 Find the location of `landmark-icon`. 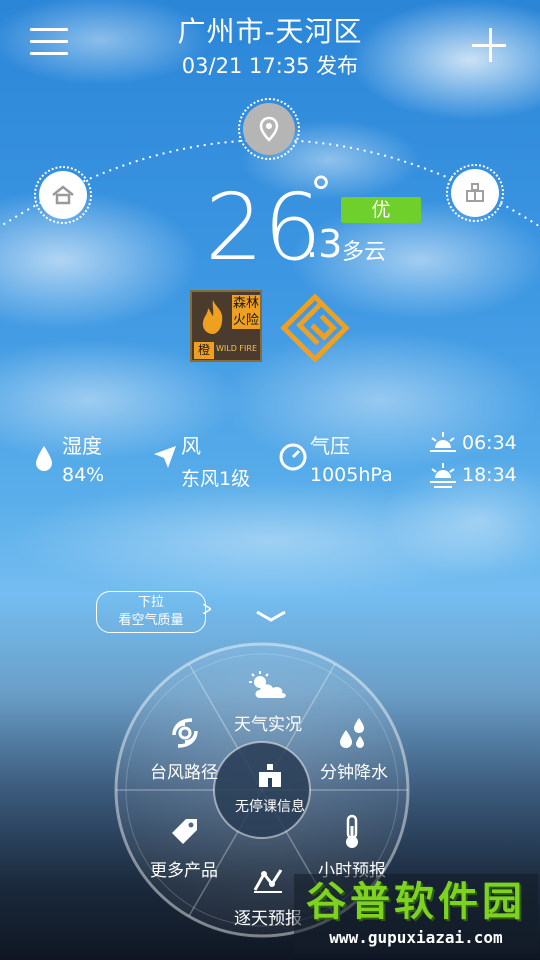

landmark-icon is located at coordinates (475, 193).